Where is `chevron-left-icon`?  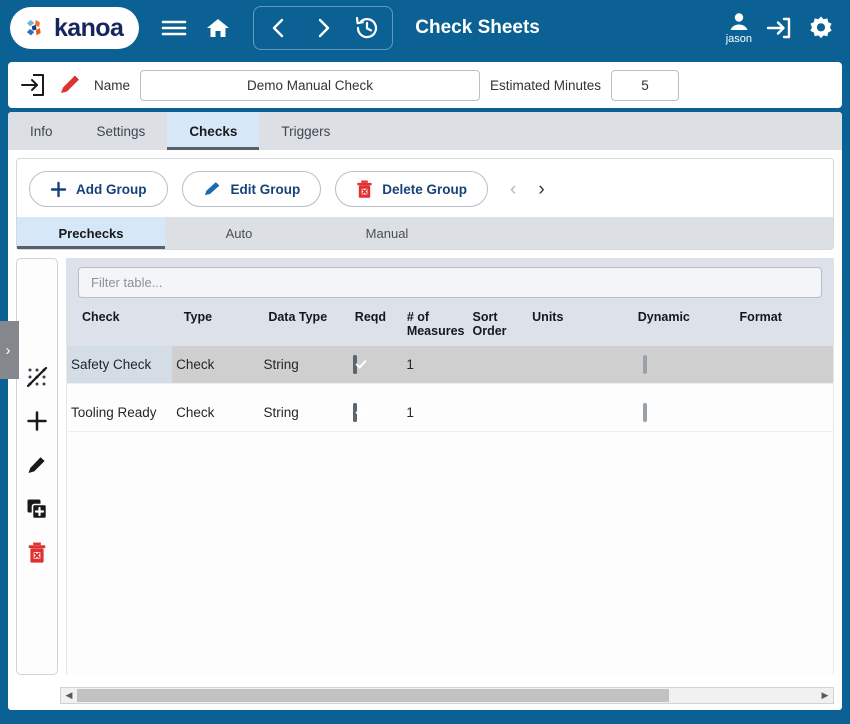 chevron-left-icon is located at coordinates (279, 28).